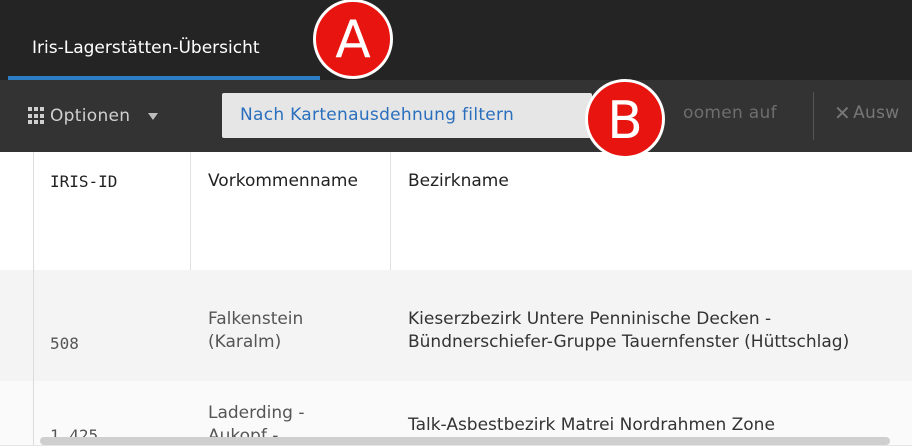 The image size is (912, 448). I want to click on horizontal-scrollbar, so click(465, 441).